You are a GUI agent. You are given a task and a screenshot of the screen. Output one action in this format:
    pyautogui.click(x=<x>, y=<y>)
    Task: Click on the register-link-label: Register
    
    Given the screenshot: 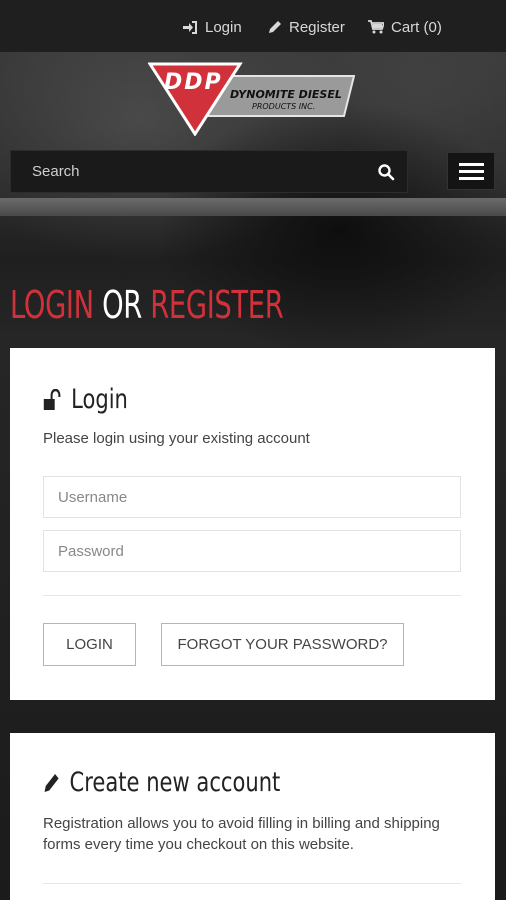 What is the action you would take?
    pyautogui.click(x=317, y=27)
    